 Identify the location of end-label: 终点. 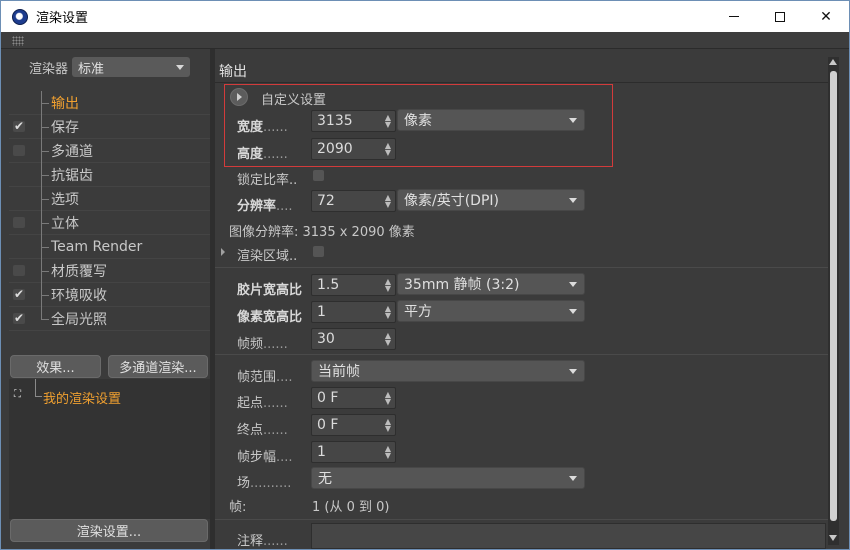
(250, 430).